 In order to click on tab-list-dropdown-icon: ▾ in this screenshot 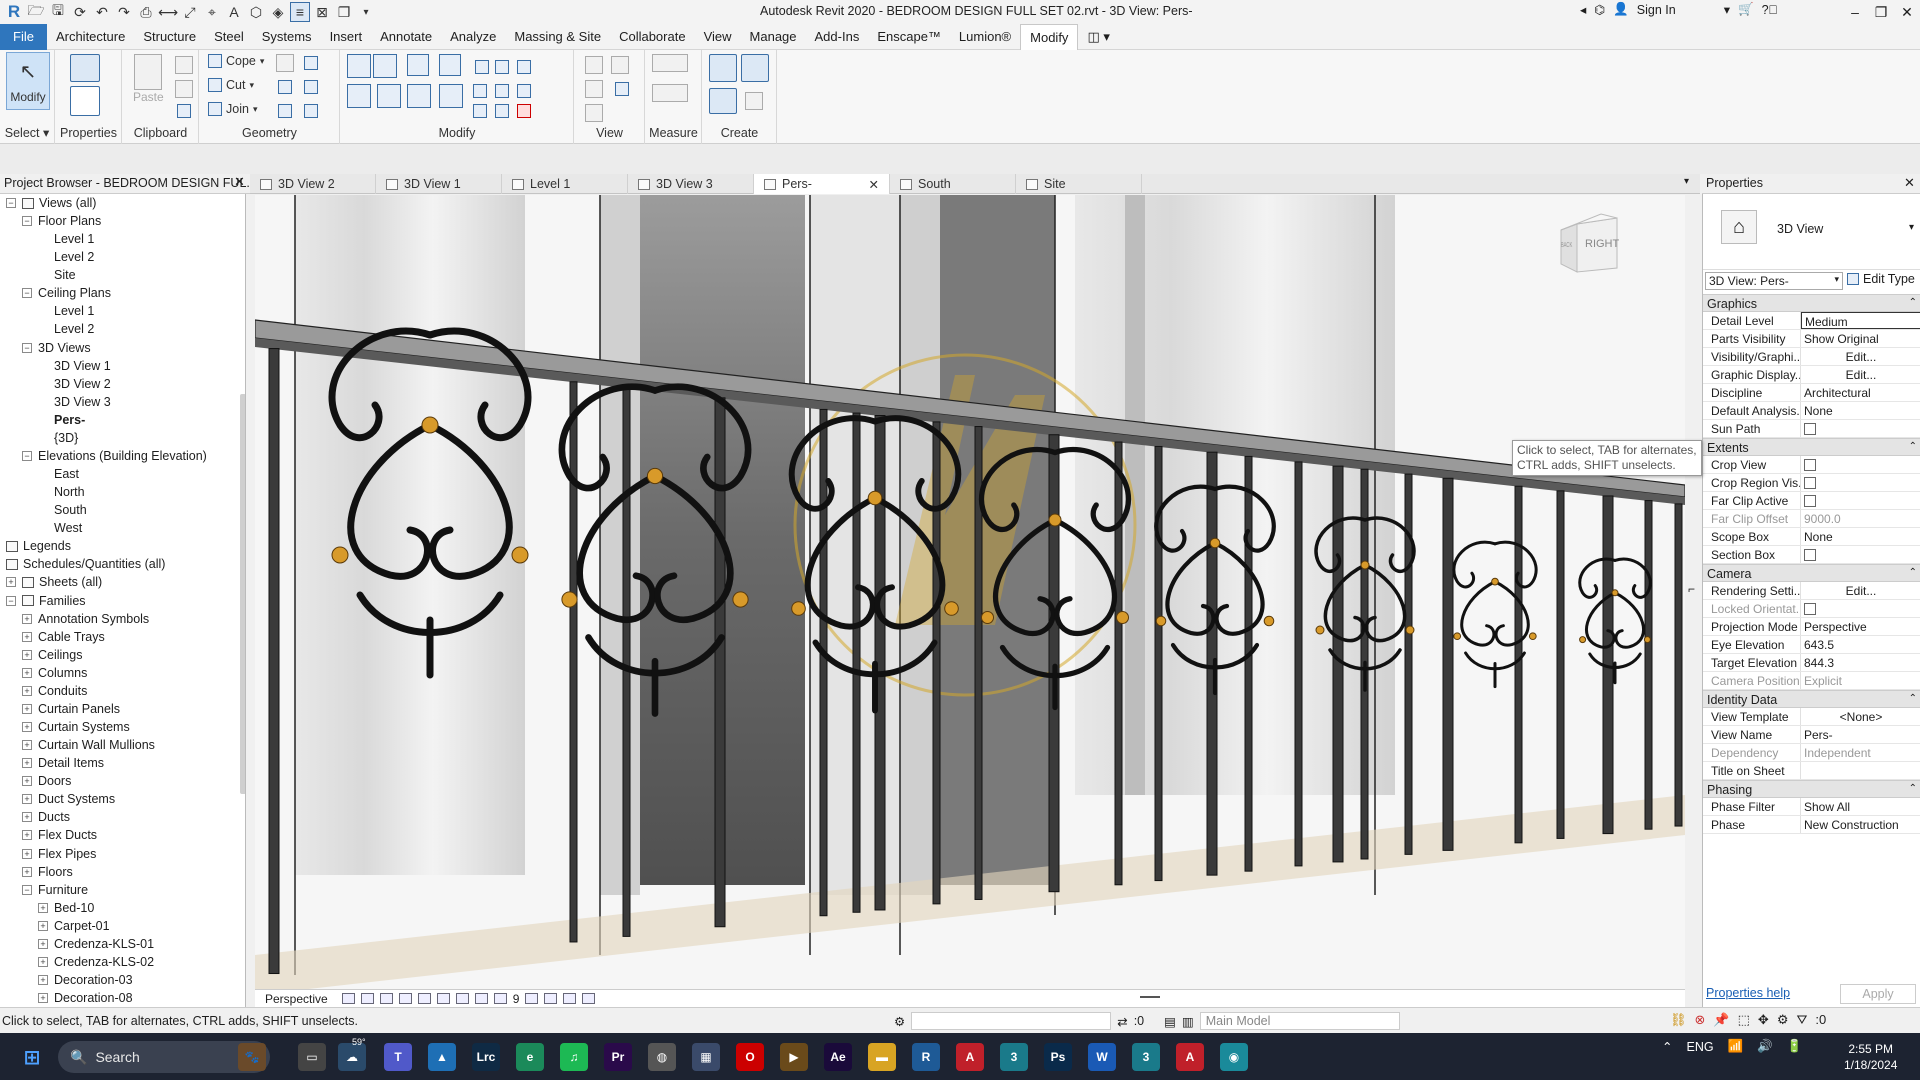, I will do `click(1686, 181)`.